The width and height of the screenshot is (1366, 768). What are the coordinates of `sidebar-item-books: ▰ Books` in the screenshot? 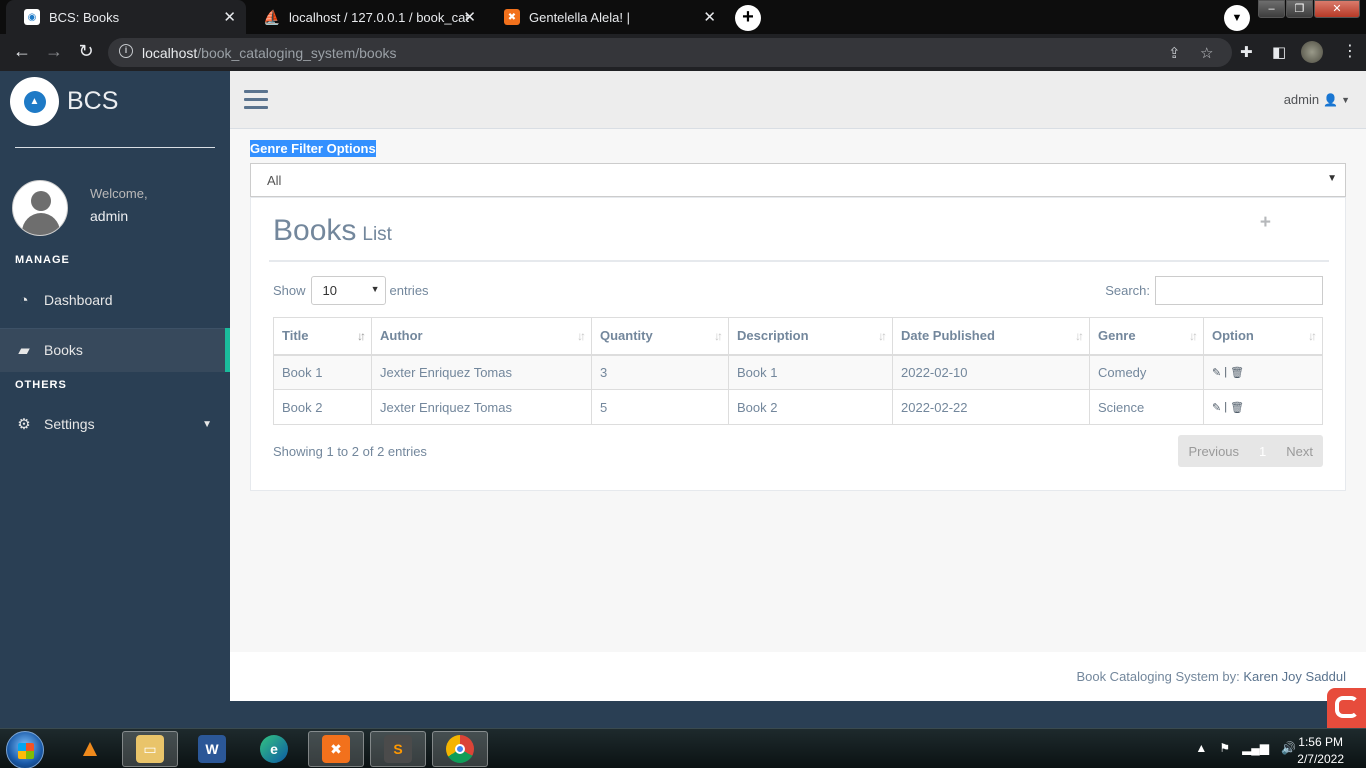 It's located at (115, 350).